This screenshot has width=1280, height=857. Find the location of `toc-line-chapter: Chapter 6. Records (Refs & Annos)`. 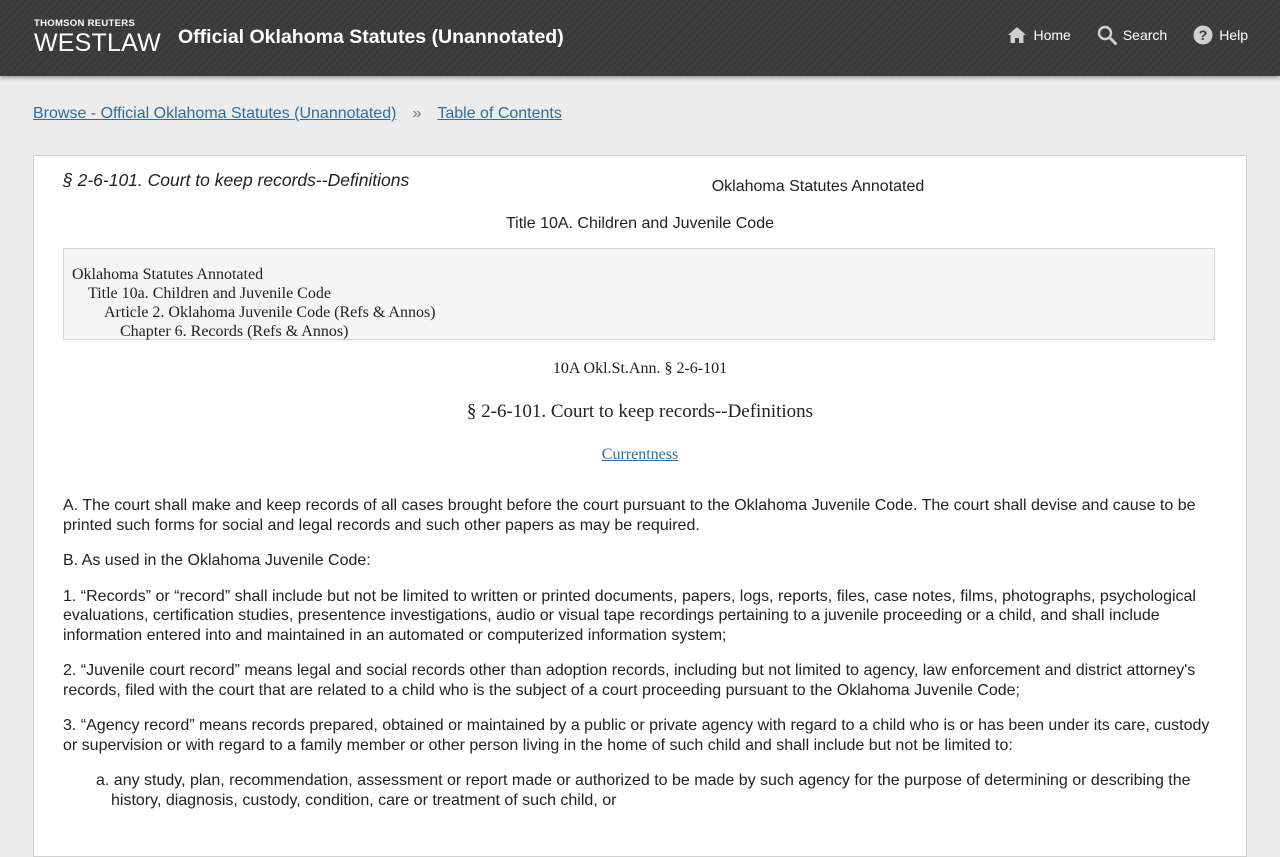

toc-line-chapter: Chapter 6. Records (Refs & Annos) is located at coordinates (234, 331).